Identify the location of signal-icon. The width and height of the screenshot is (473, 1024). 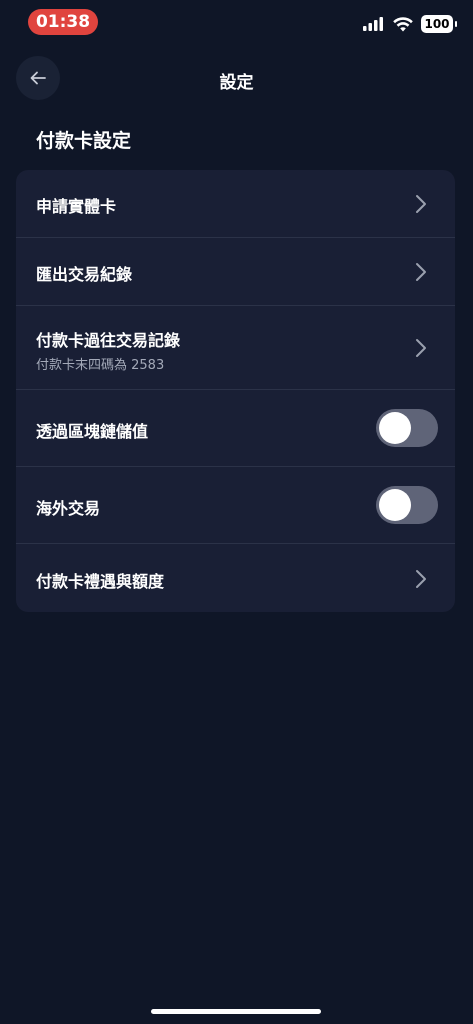
(373, 24).